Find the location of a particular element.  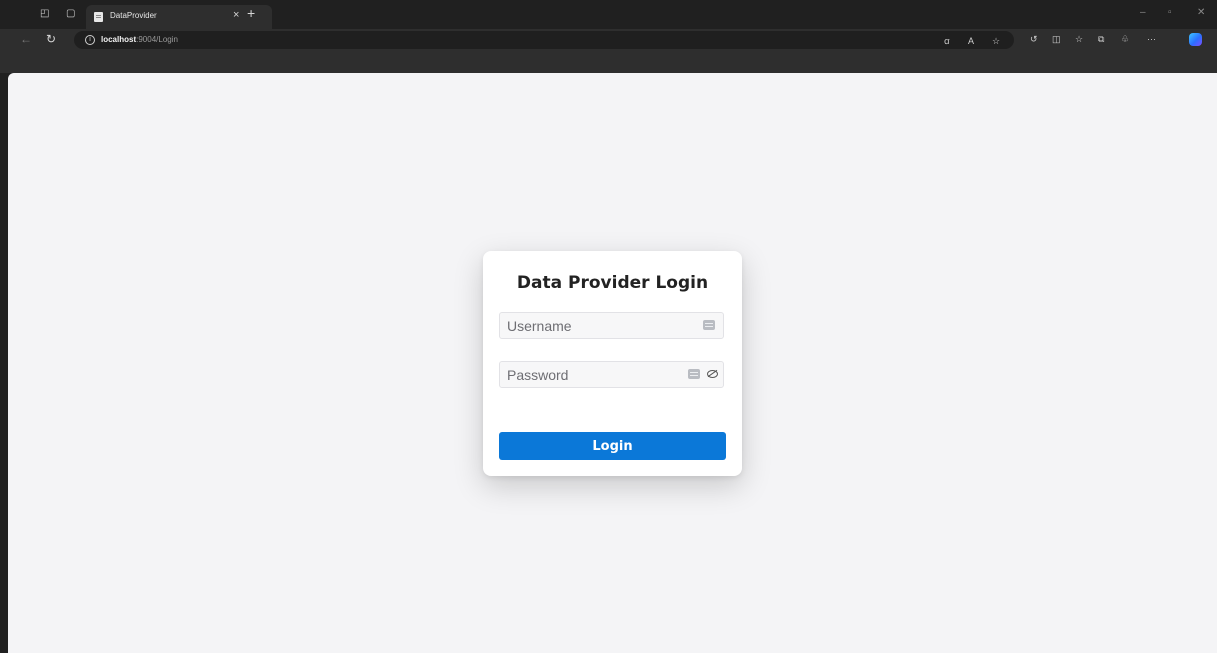

favorites-icon: ☆ is located at coordinates (1079, 39).